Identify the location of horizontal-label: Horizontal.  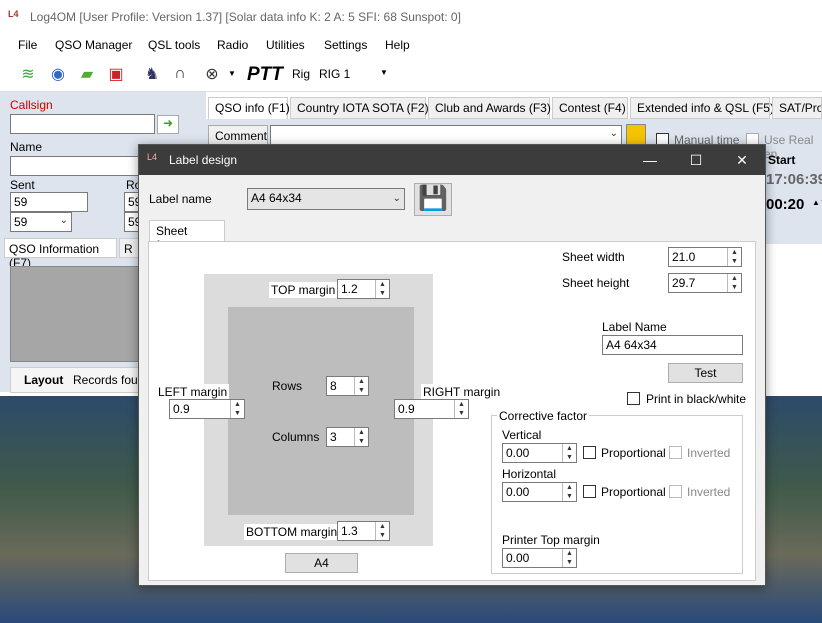
(529, 474).